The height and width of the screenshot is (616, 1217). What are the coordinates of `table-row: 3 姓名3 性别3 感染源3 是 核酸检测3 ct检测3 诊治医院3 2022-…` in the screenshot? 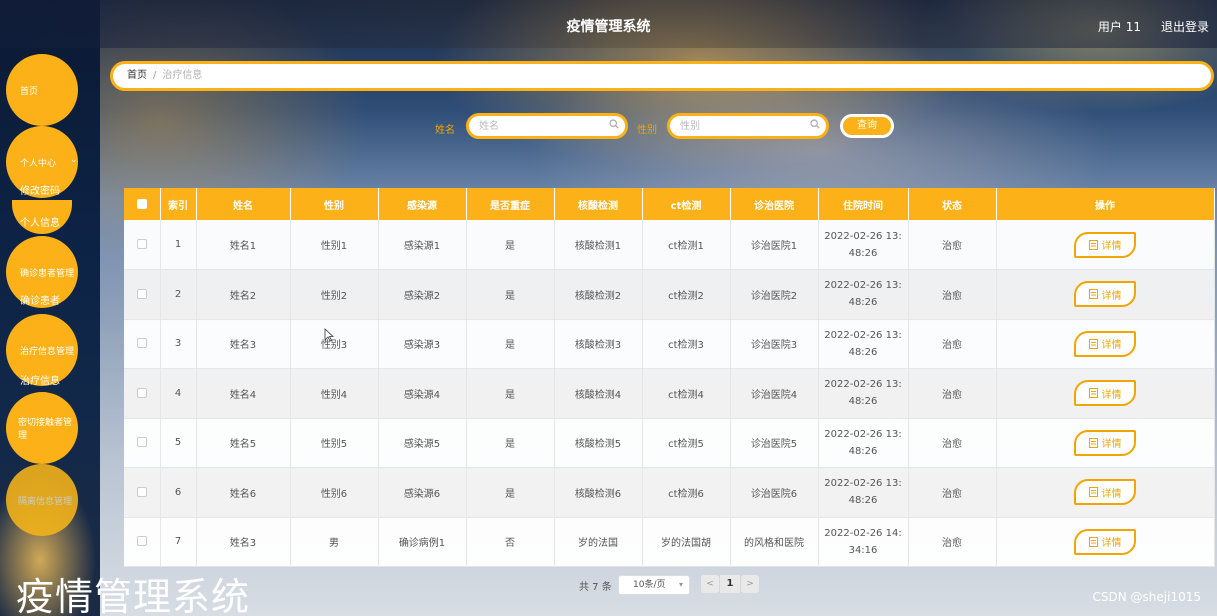 It's located at (669, 344).